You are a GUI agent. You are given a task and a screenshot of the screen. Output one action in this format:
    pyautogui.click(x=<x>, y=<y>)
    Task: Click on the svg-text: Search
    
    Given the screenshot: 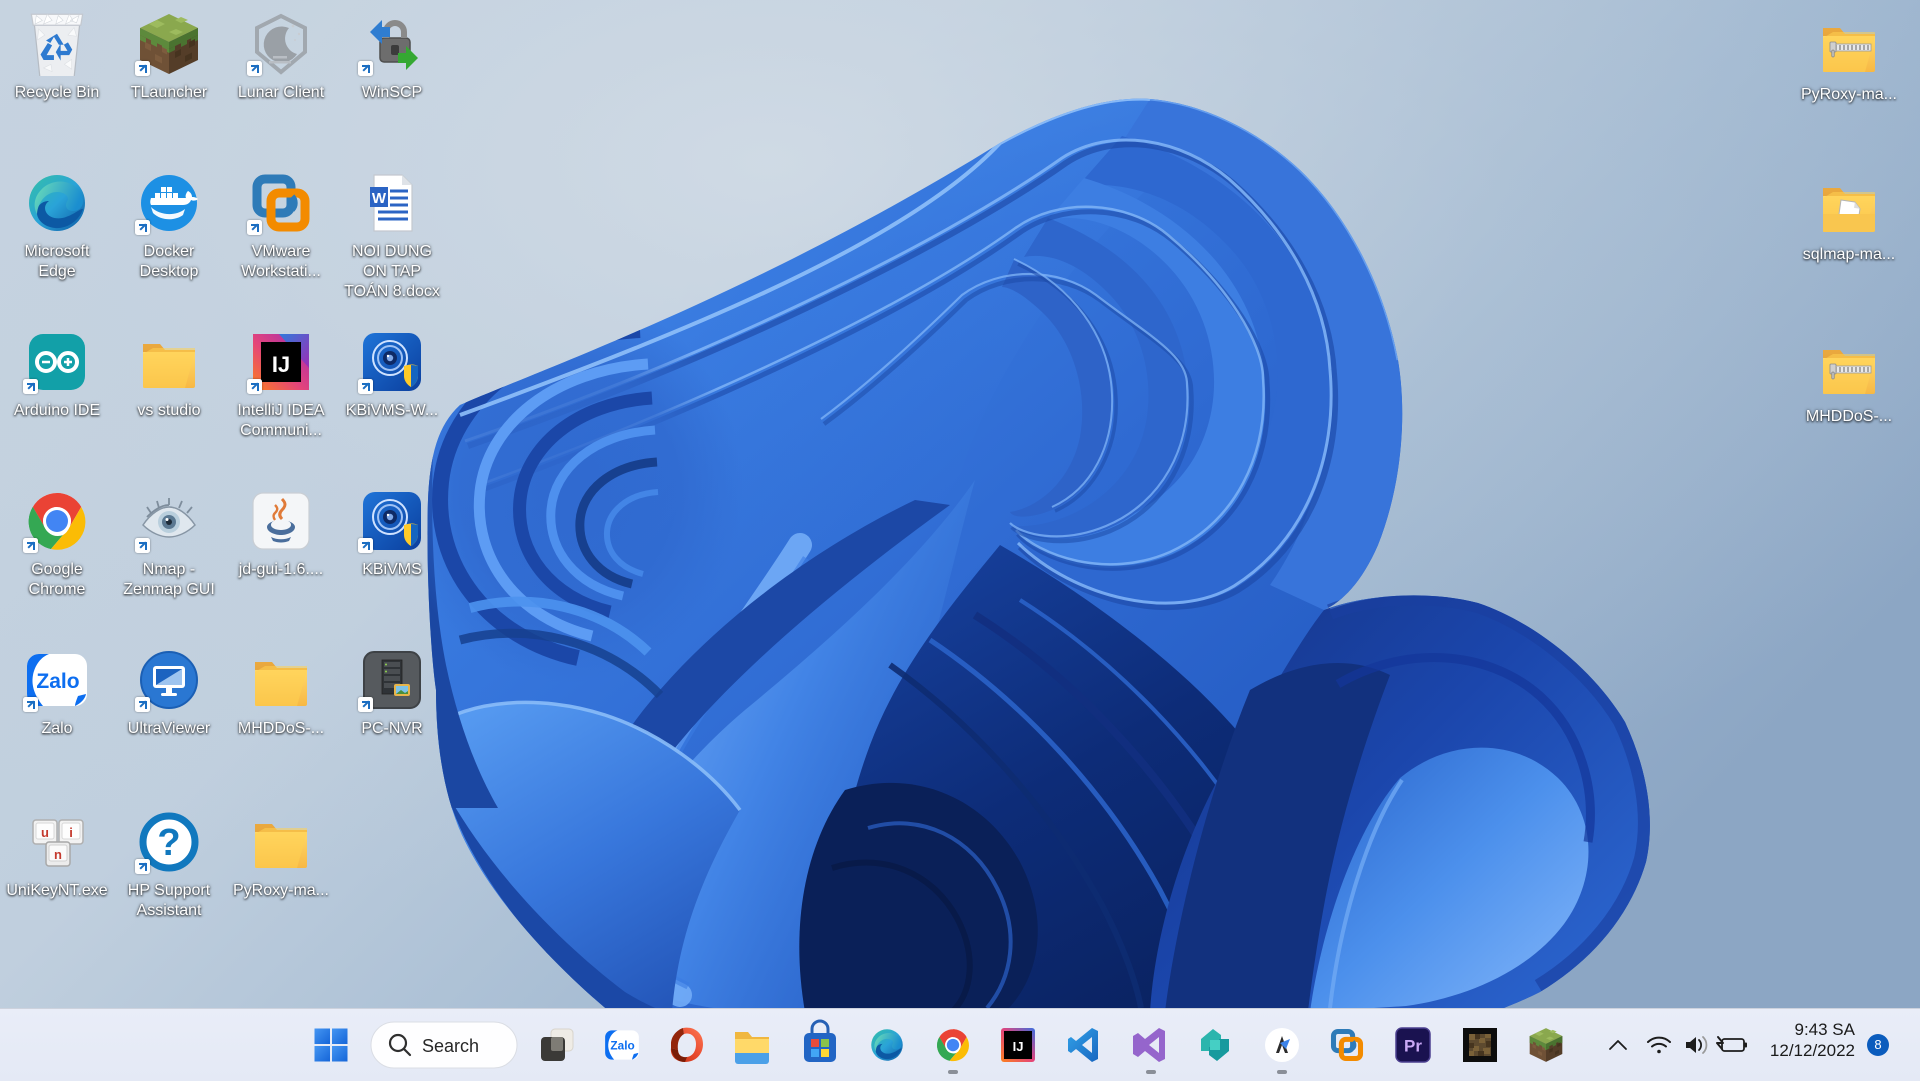 What is the action you would take?
    pyautogui.click(x=450, y=1046)
    